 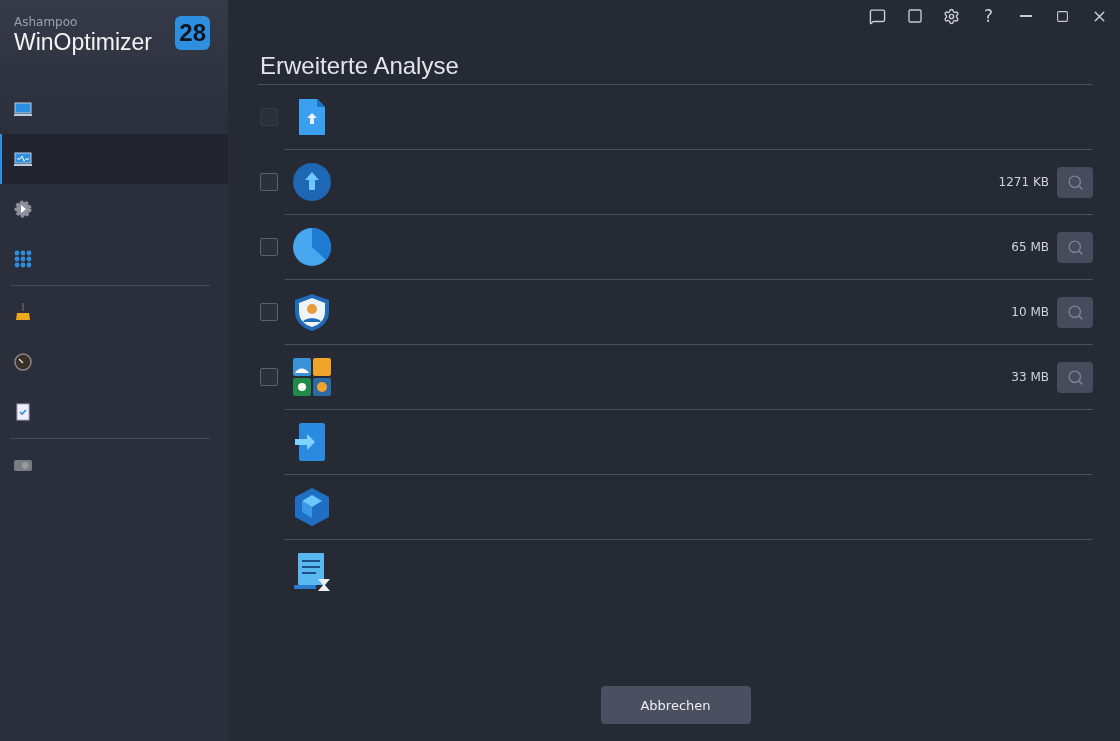 What do you see at coordinates (23, 259) in the screenshot?
I see `grid-icon` at bounding box center [23, 259].